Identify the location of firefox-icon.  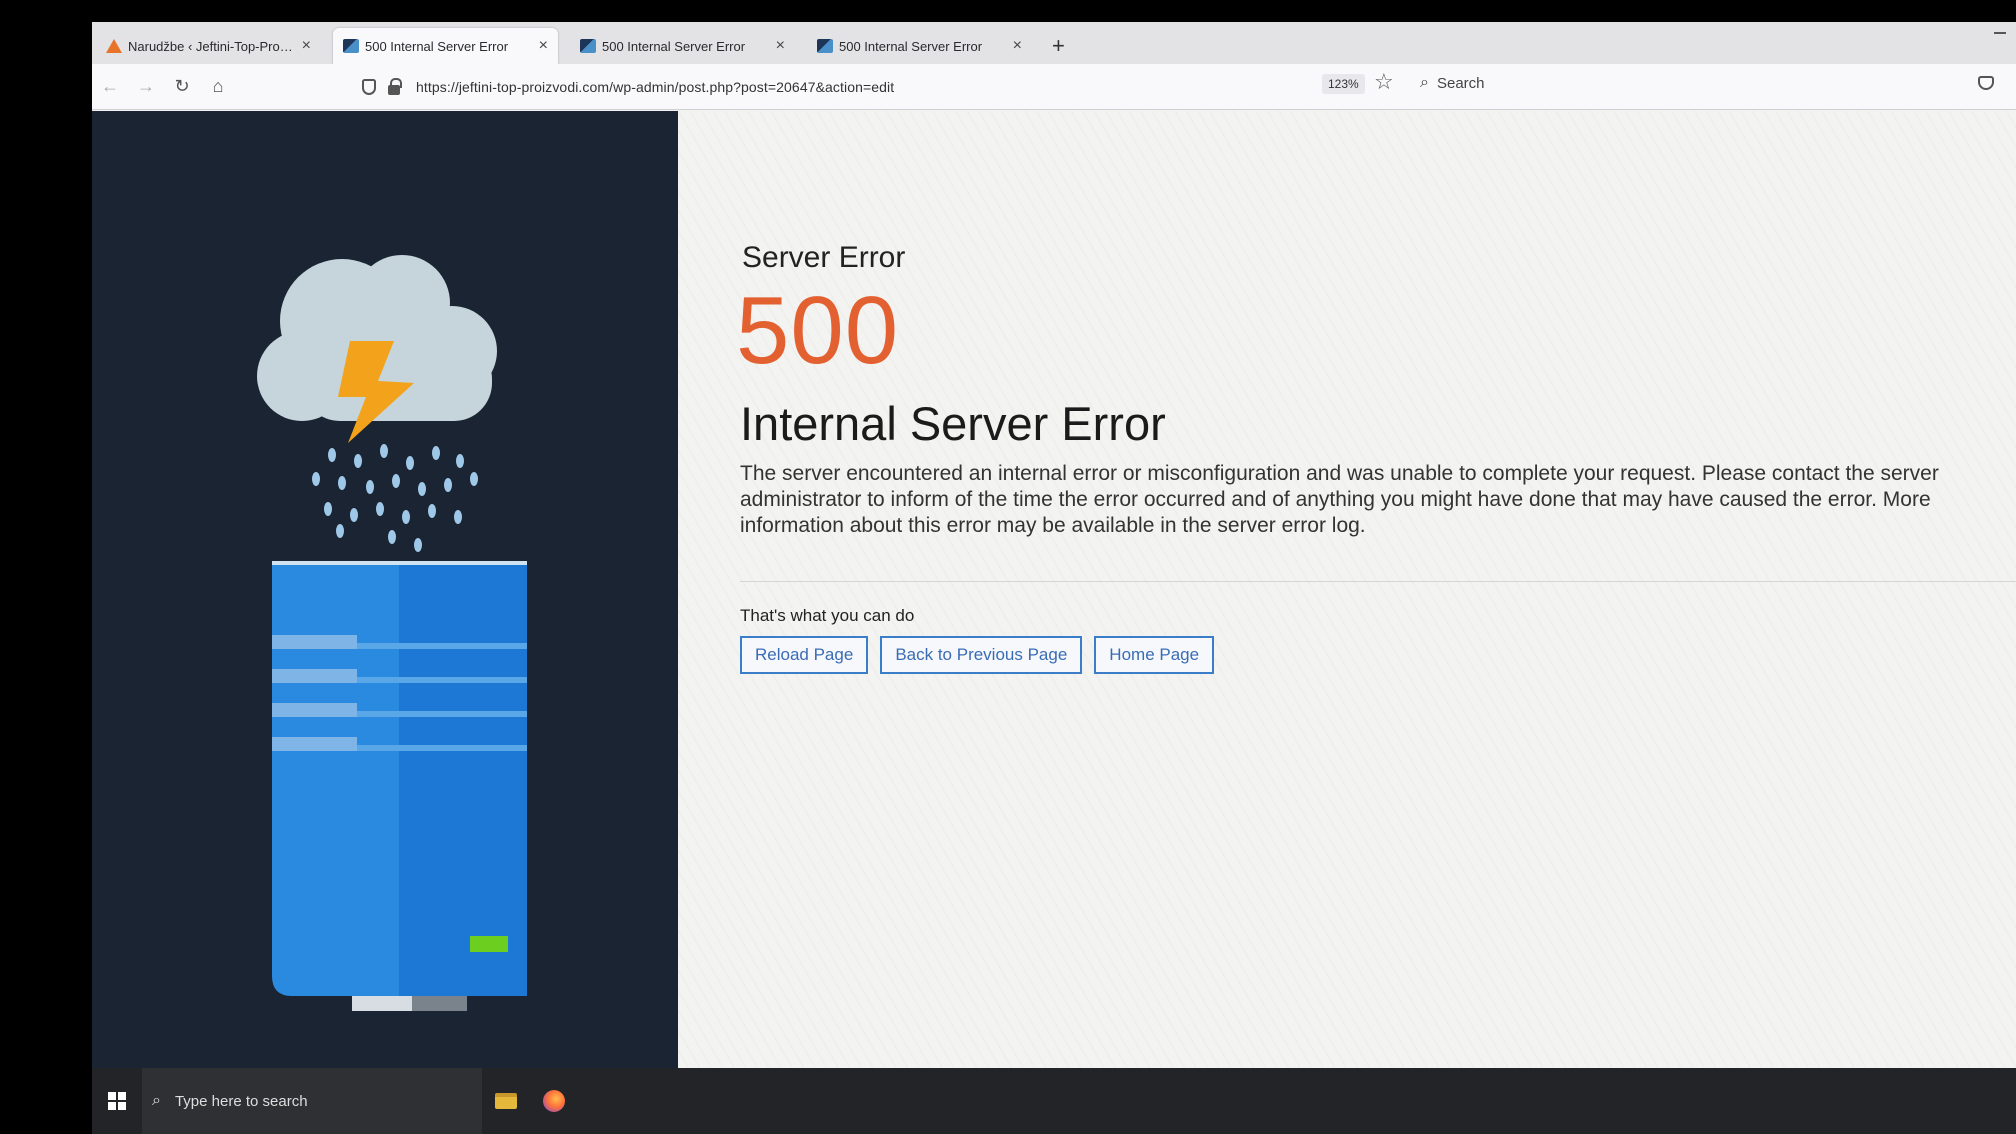
(554, 1101).